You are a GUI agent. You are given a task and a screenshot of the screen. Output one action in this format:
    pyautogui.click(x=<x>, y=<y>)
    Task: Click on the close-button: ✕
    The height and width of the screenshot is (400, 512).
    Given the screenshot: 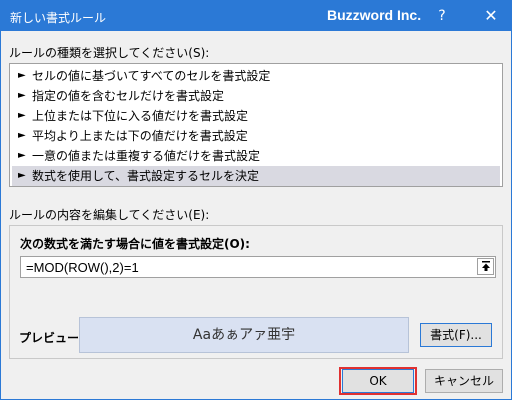 What is the action you would take?
    pyautogui.click(x=491, y=16)
    